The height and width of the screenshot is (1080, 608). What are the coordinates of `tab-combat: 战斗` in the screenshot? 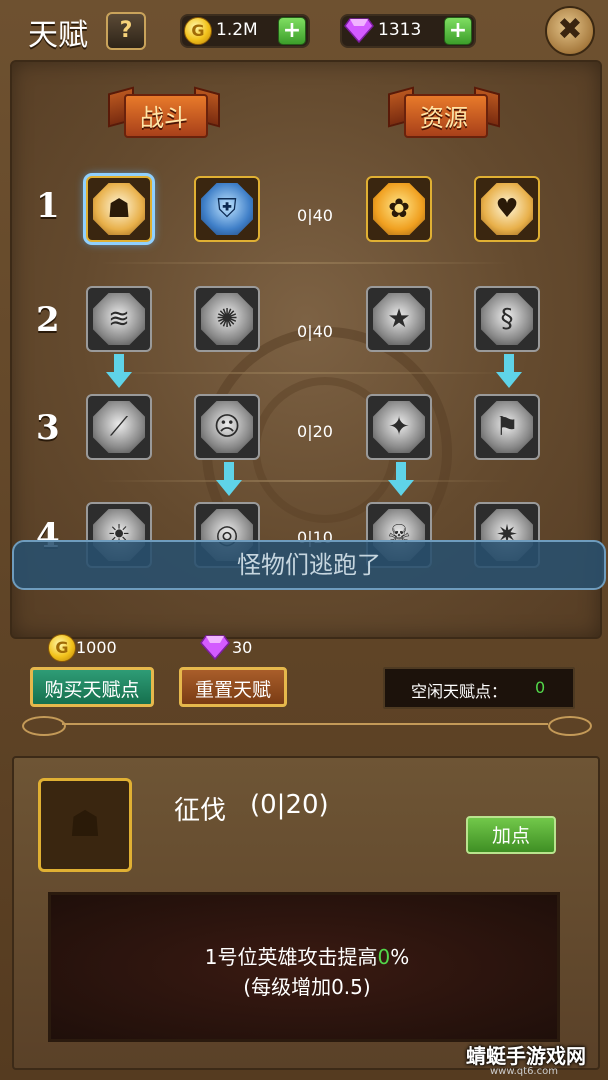 It's located at (164, 115).